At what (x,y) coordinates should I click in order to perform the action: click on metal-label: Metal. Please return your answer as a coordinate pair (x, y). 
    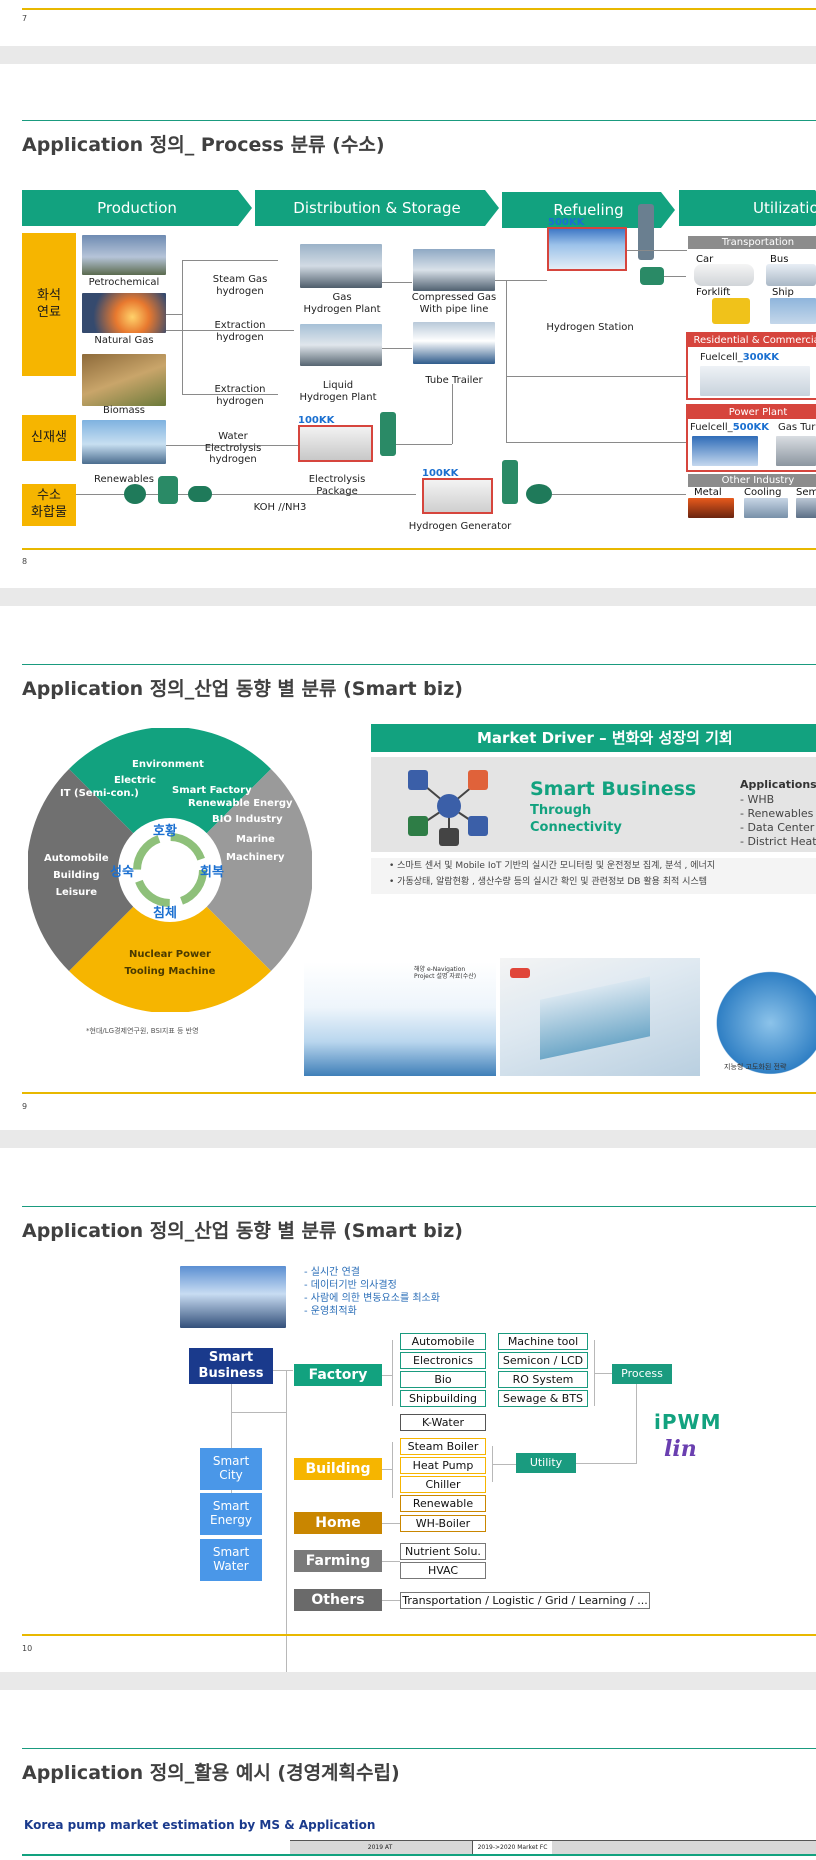
    Looking at the image, I should click on (708, 492).